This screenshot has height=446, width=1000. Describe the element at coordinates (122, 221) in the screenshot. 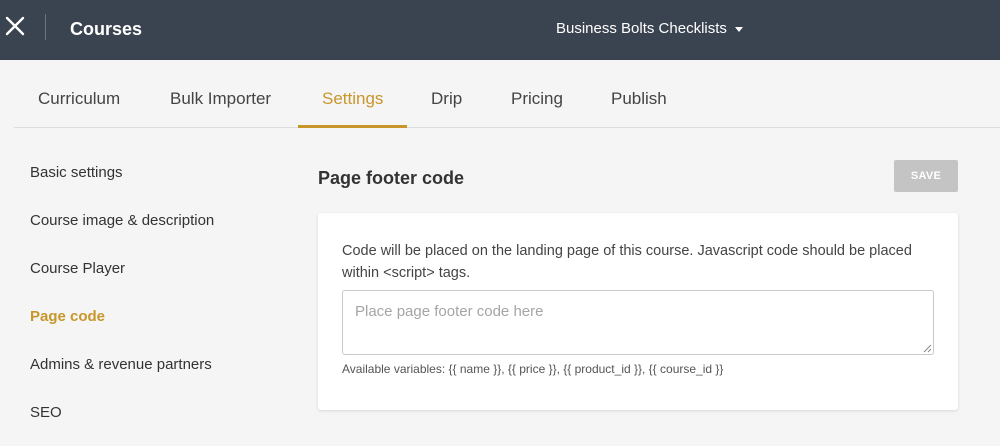

I see `sidebar-item-course-image-description: Course image & description` at that location.